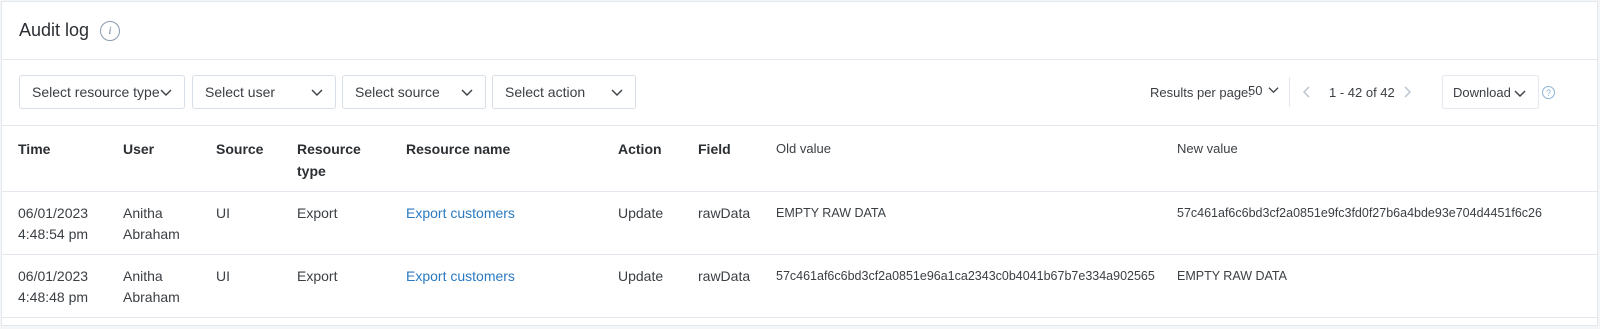 This screenshot has width=1600, height=329. Describe the element at coordinates (53, 234) in the screenshot. I see `cell-time-clock: 4:48:54 pm` at that location.